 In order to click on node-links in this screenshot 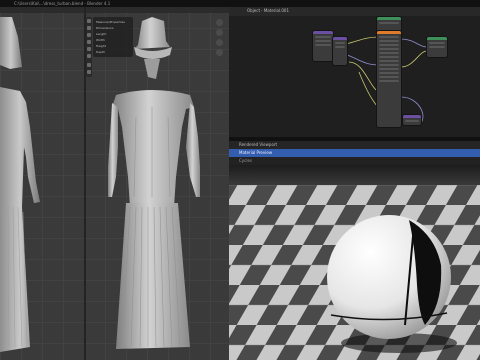, I will do `click(380, 81)`.